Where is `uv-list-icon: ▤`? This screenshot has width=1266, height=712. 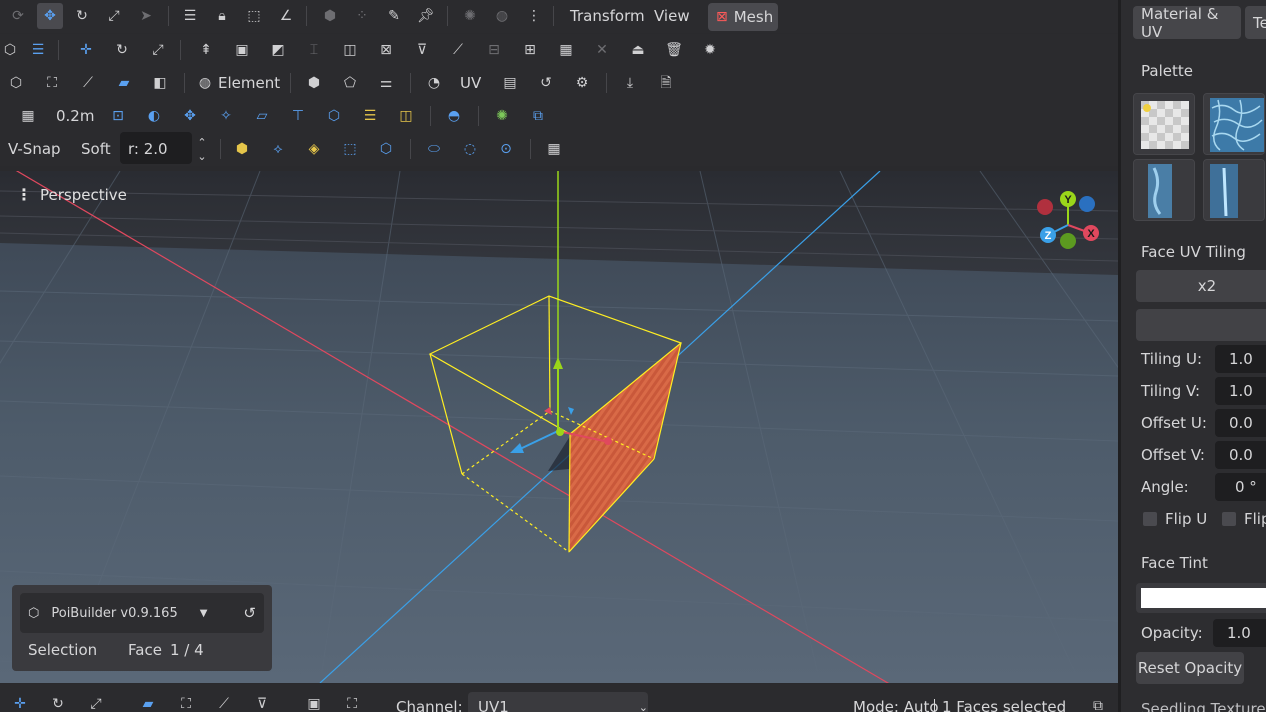
uv-list-icon: ▤ is located at coordinates (510, 83).